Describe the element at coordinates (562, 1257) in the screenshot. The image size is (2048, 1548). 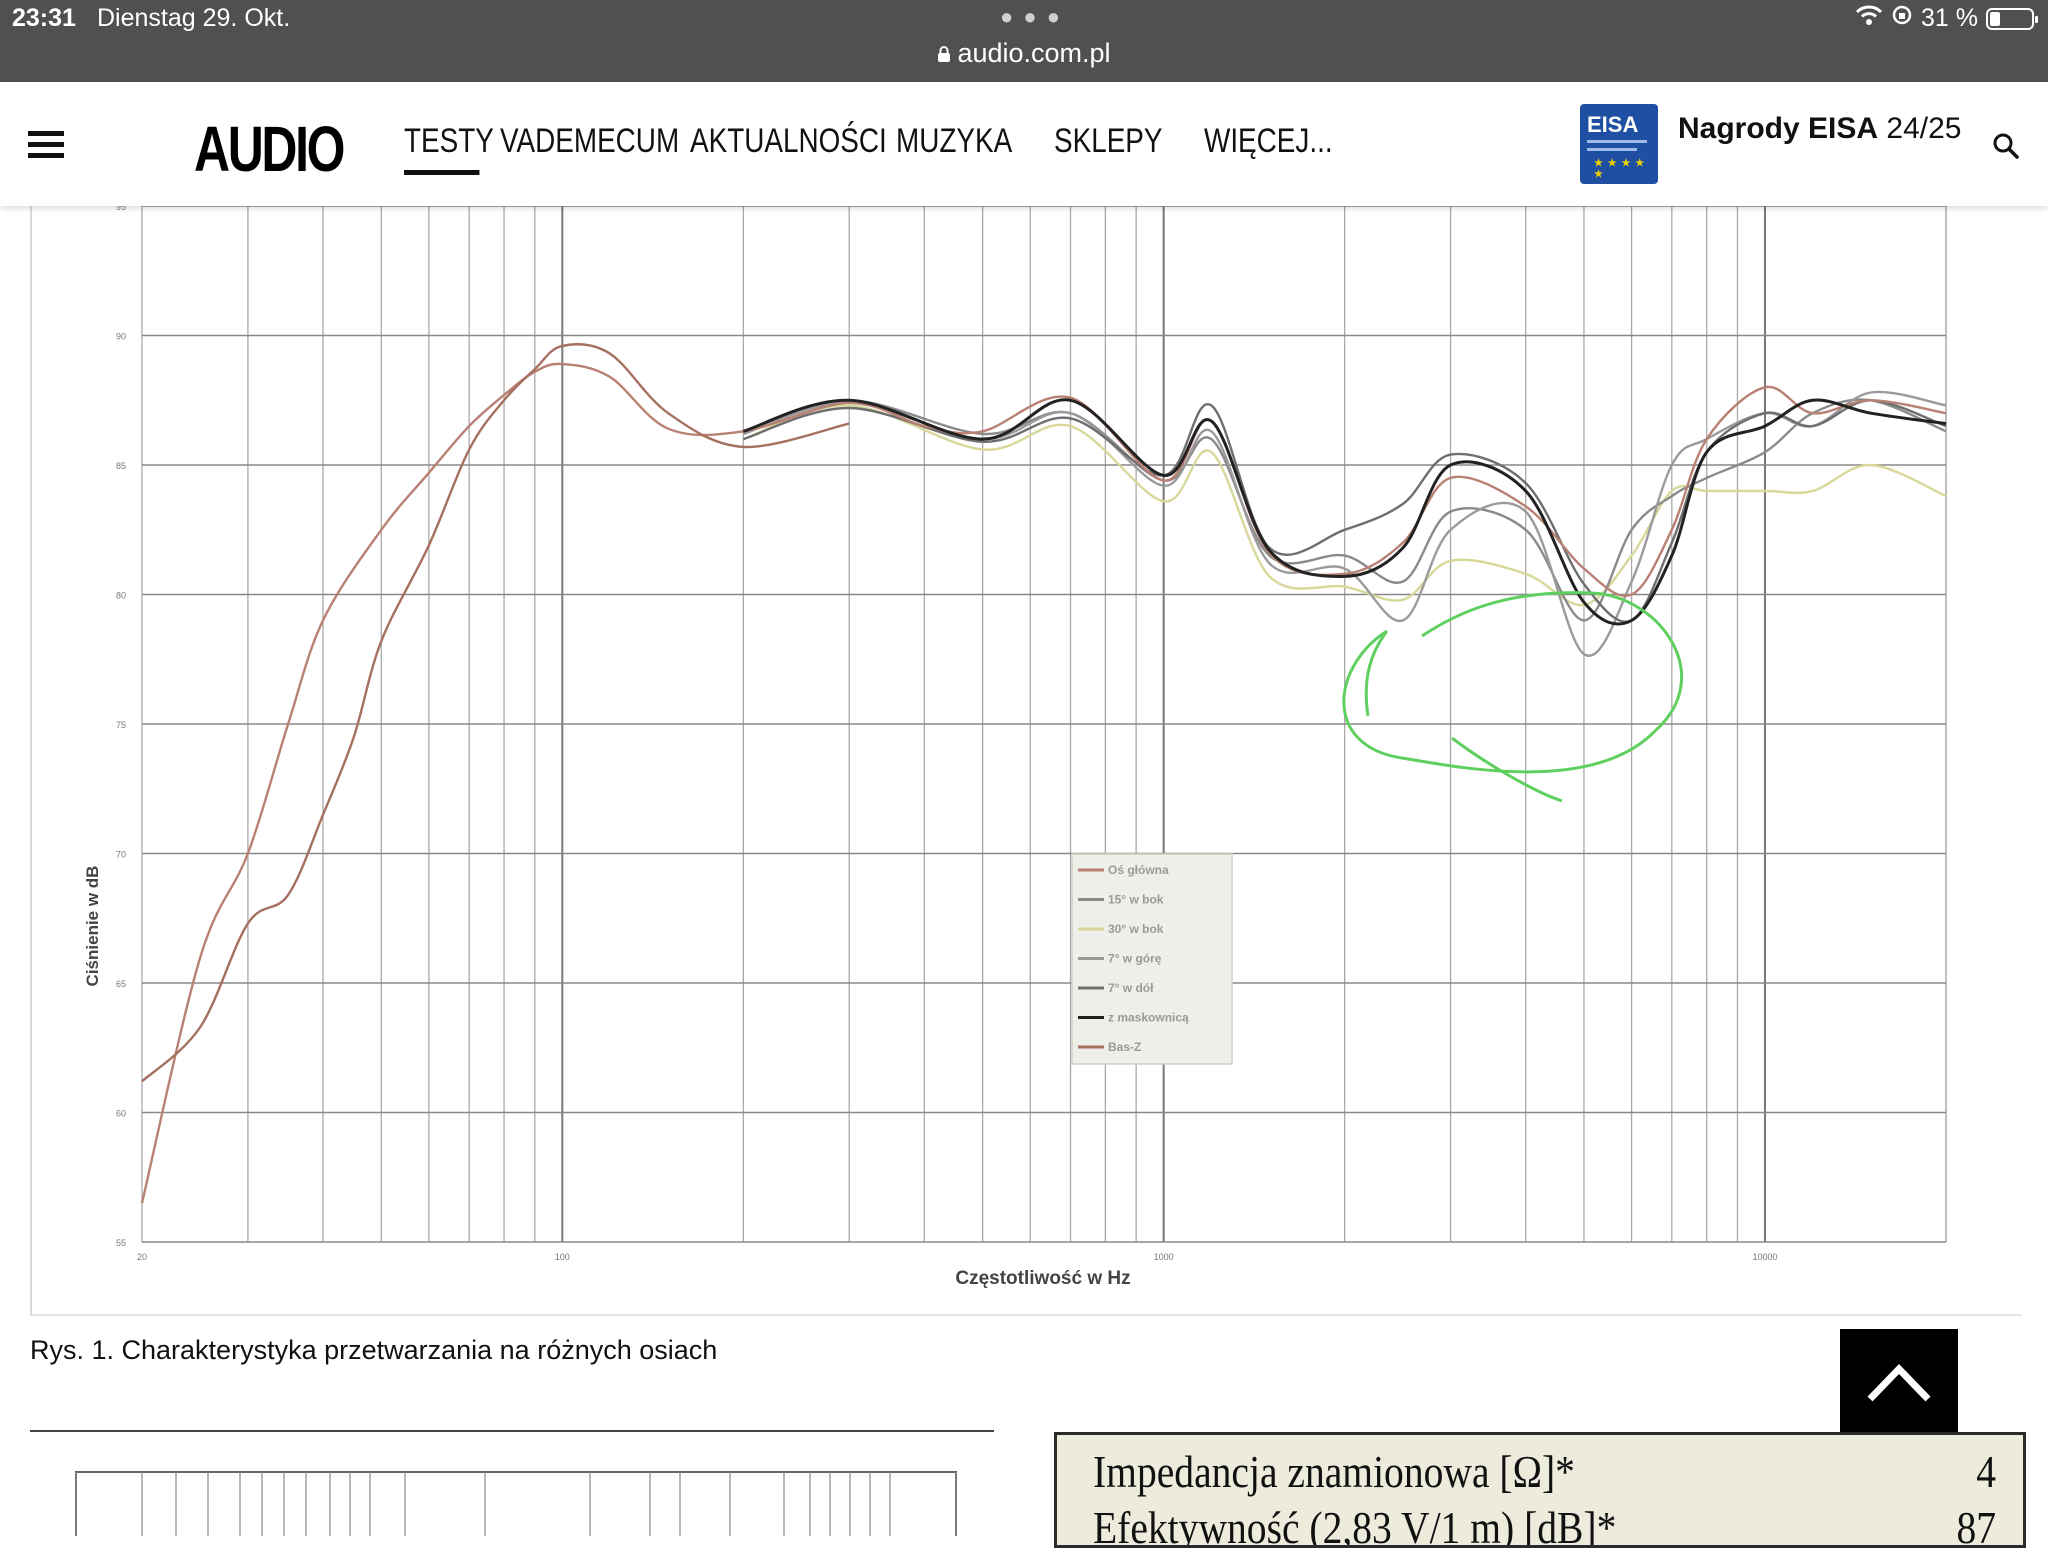
I see `x-tick-label: 100` at that location.